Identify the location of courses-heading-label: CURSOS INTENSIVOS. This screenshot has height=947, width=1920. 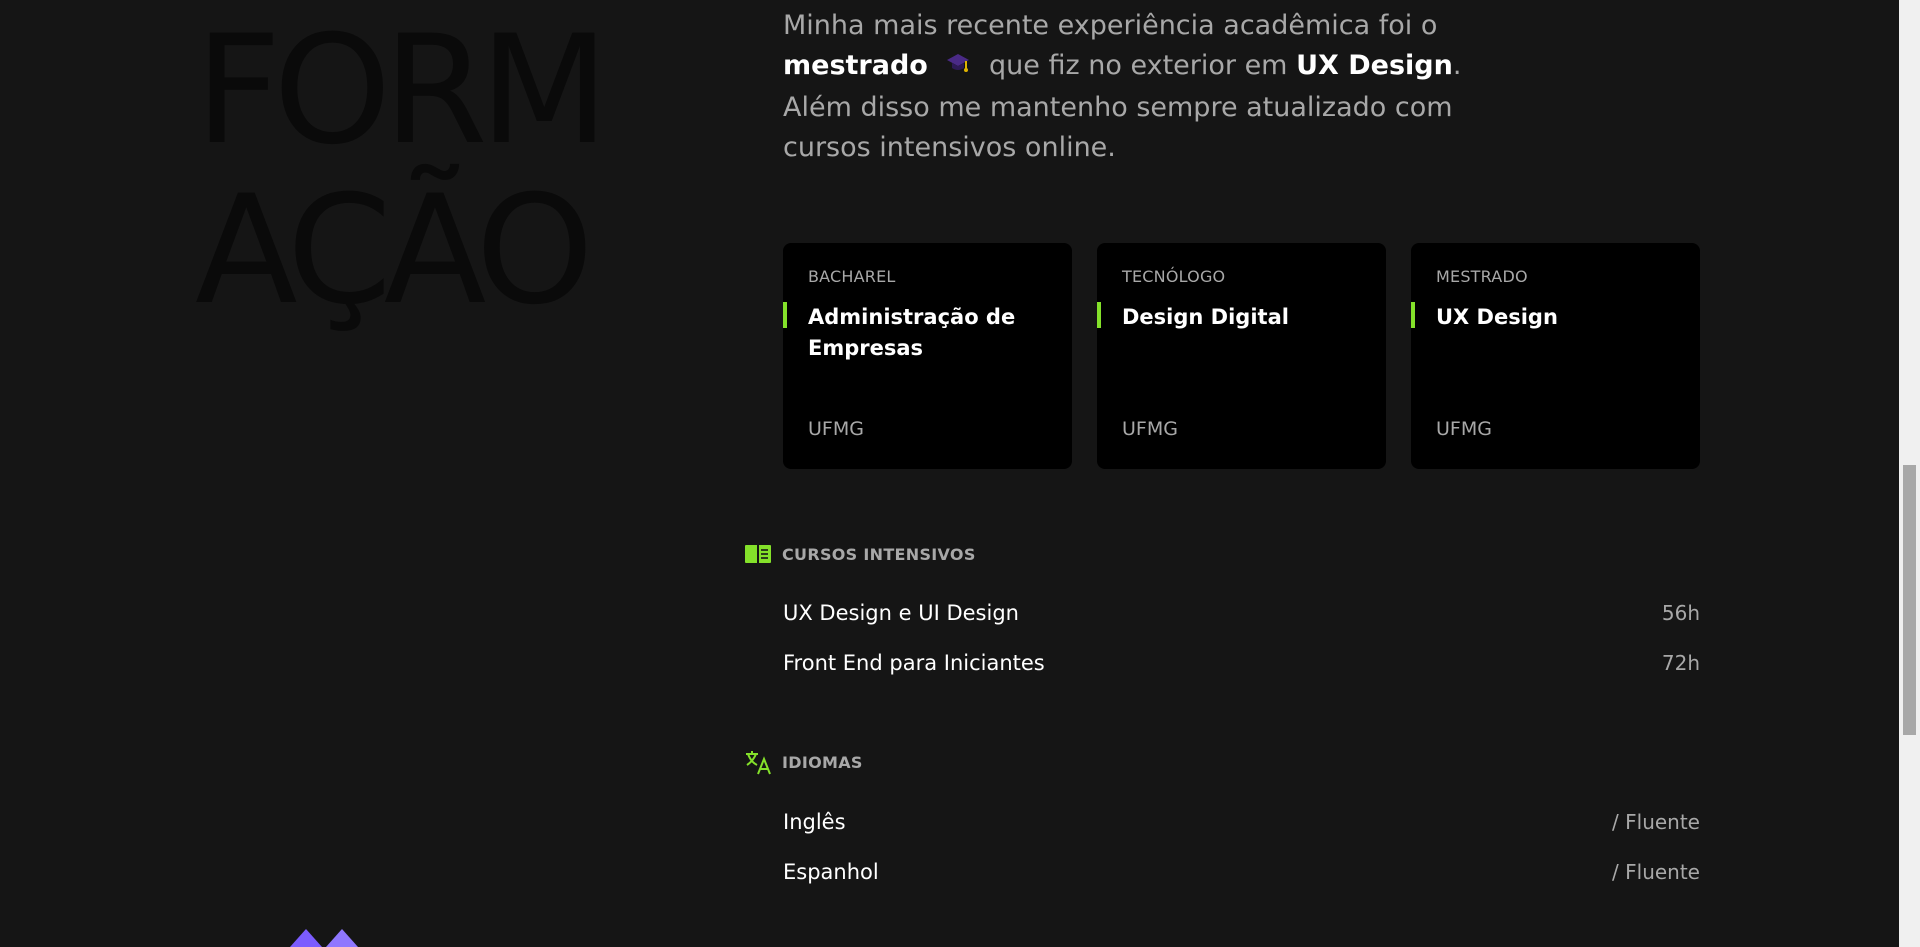
(879, 554).